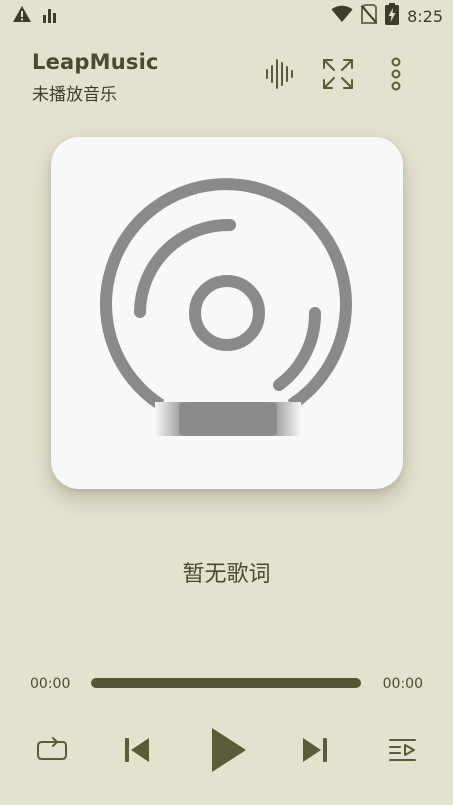 This screenshot has height=805, width=453. I want to click on waveform-icon, so click(279, 74).